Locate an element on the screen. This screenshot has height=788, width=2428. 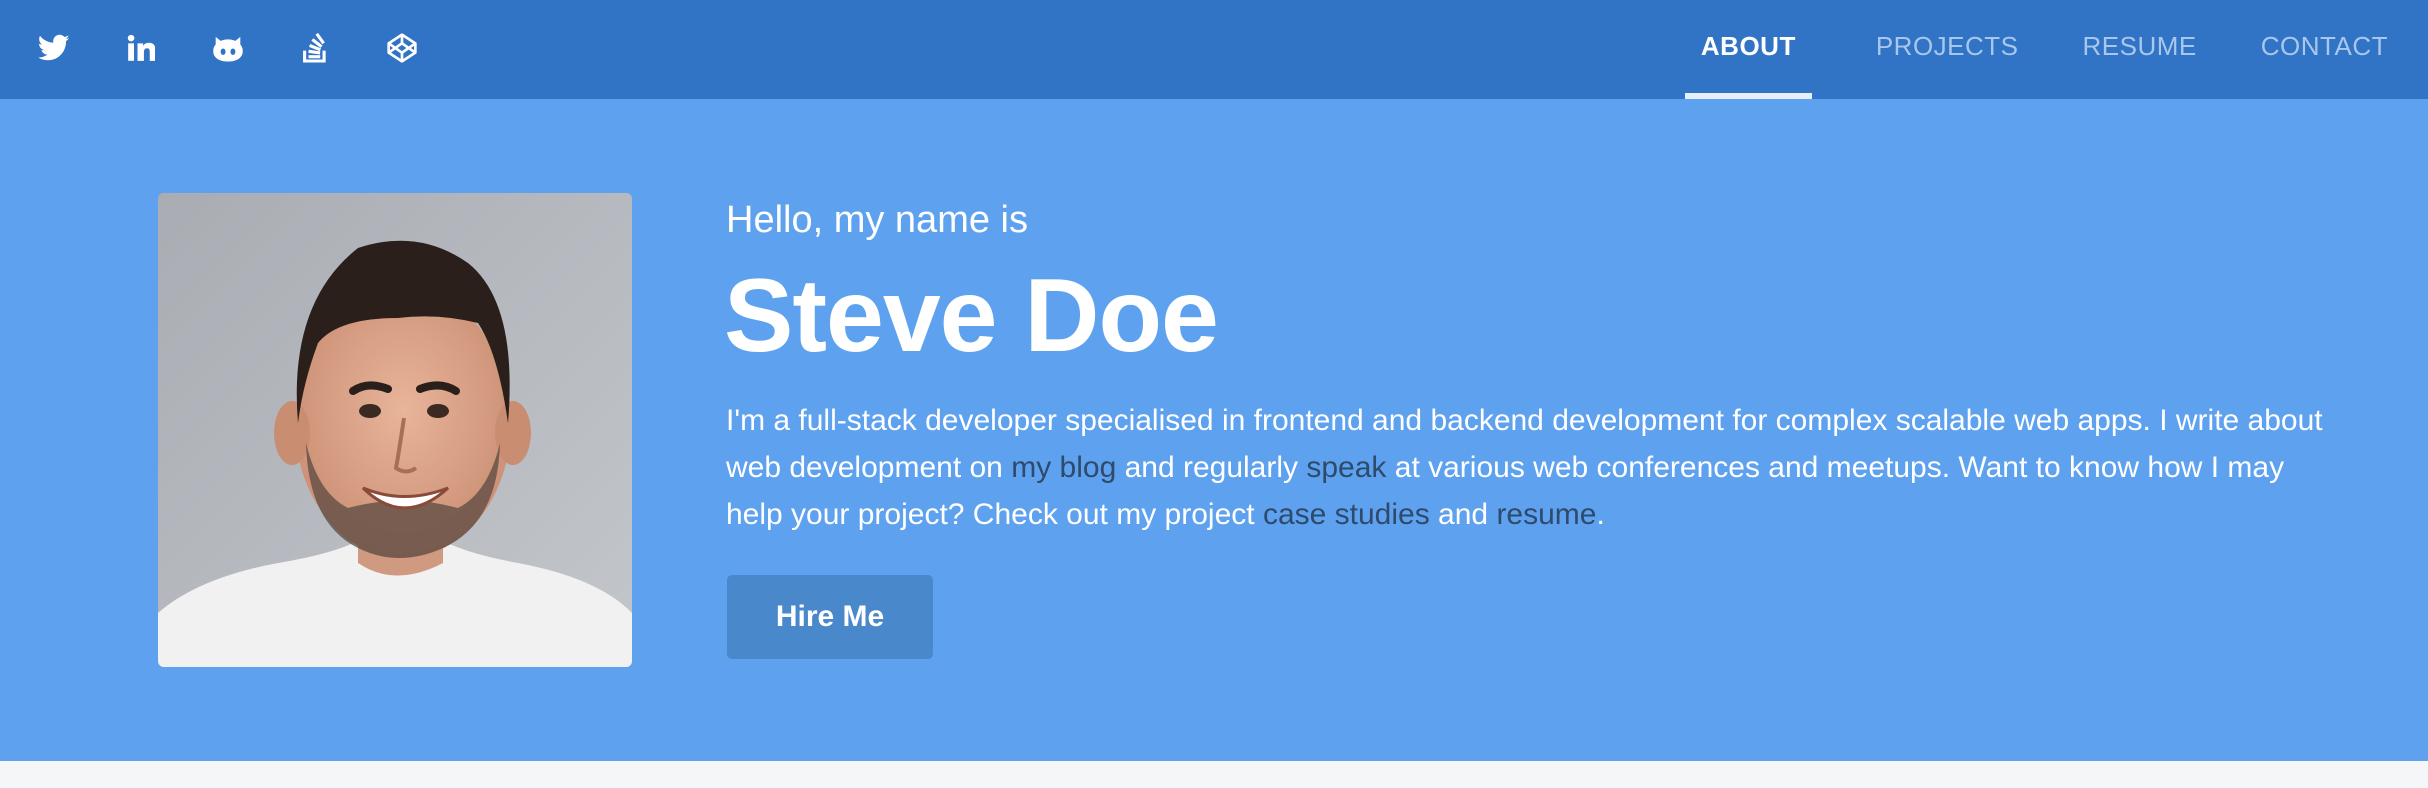
greeting-text: Hello, my name is is located at coordinates (877, 220).